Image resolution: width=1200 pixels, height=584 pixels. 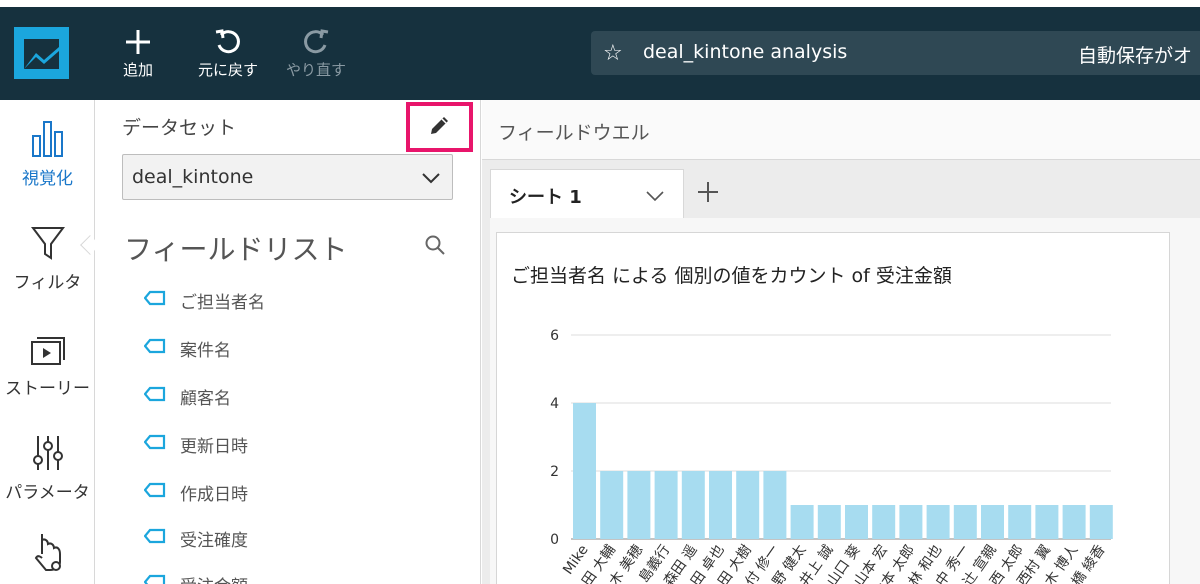 What do you see at coordinates (315, 70) in the screenshot?
I see `redo-label: やり直す` at bounding box center [315, 70].